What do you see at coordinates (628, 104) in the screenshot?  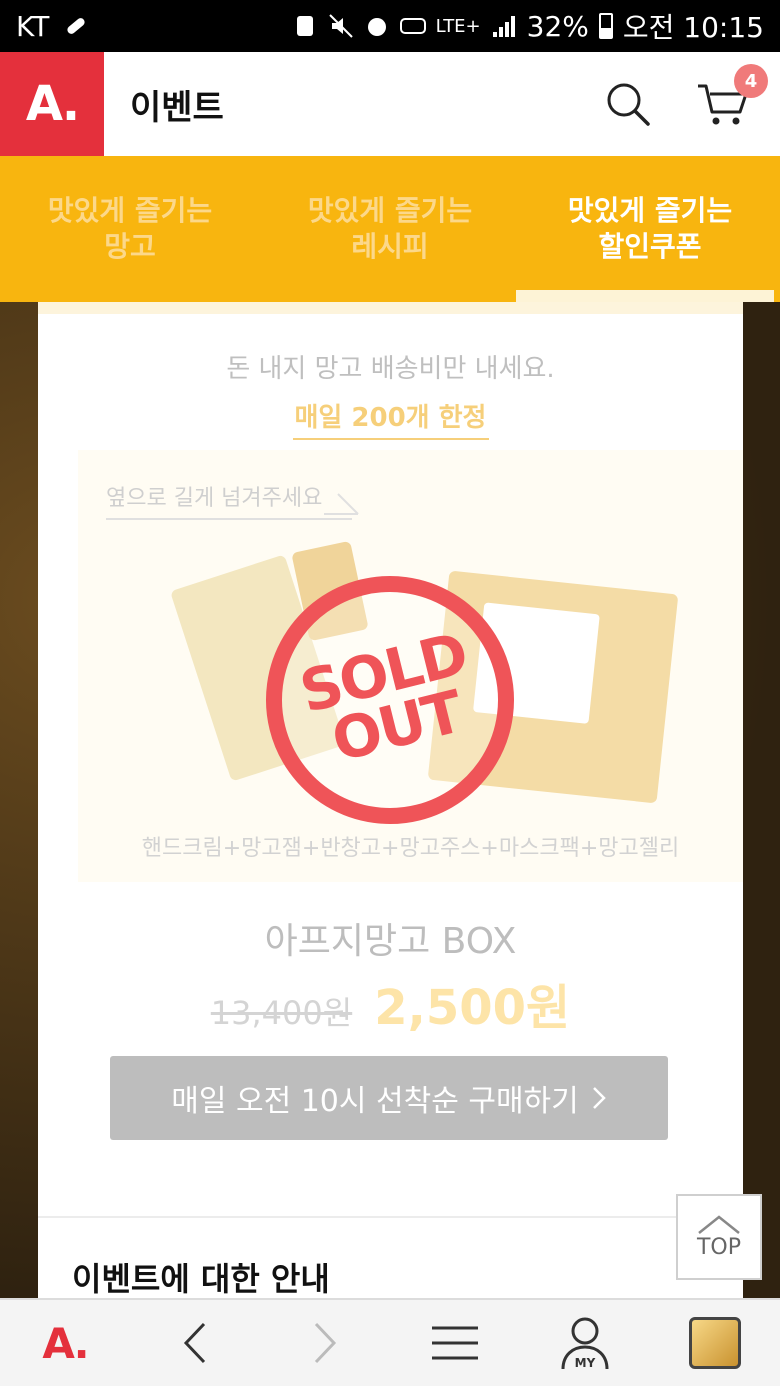 I see `search-icon` at bounding box center [628, 104].